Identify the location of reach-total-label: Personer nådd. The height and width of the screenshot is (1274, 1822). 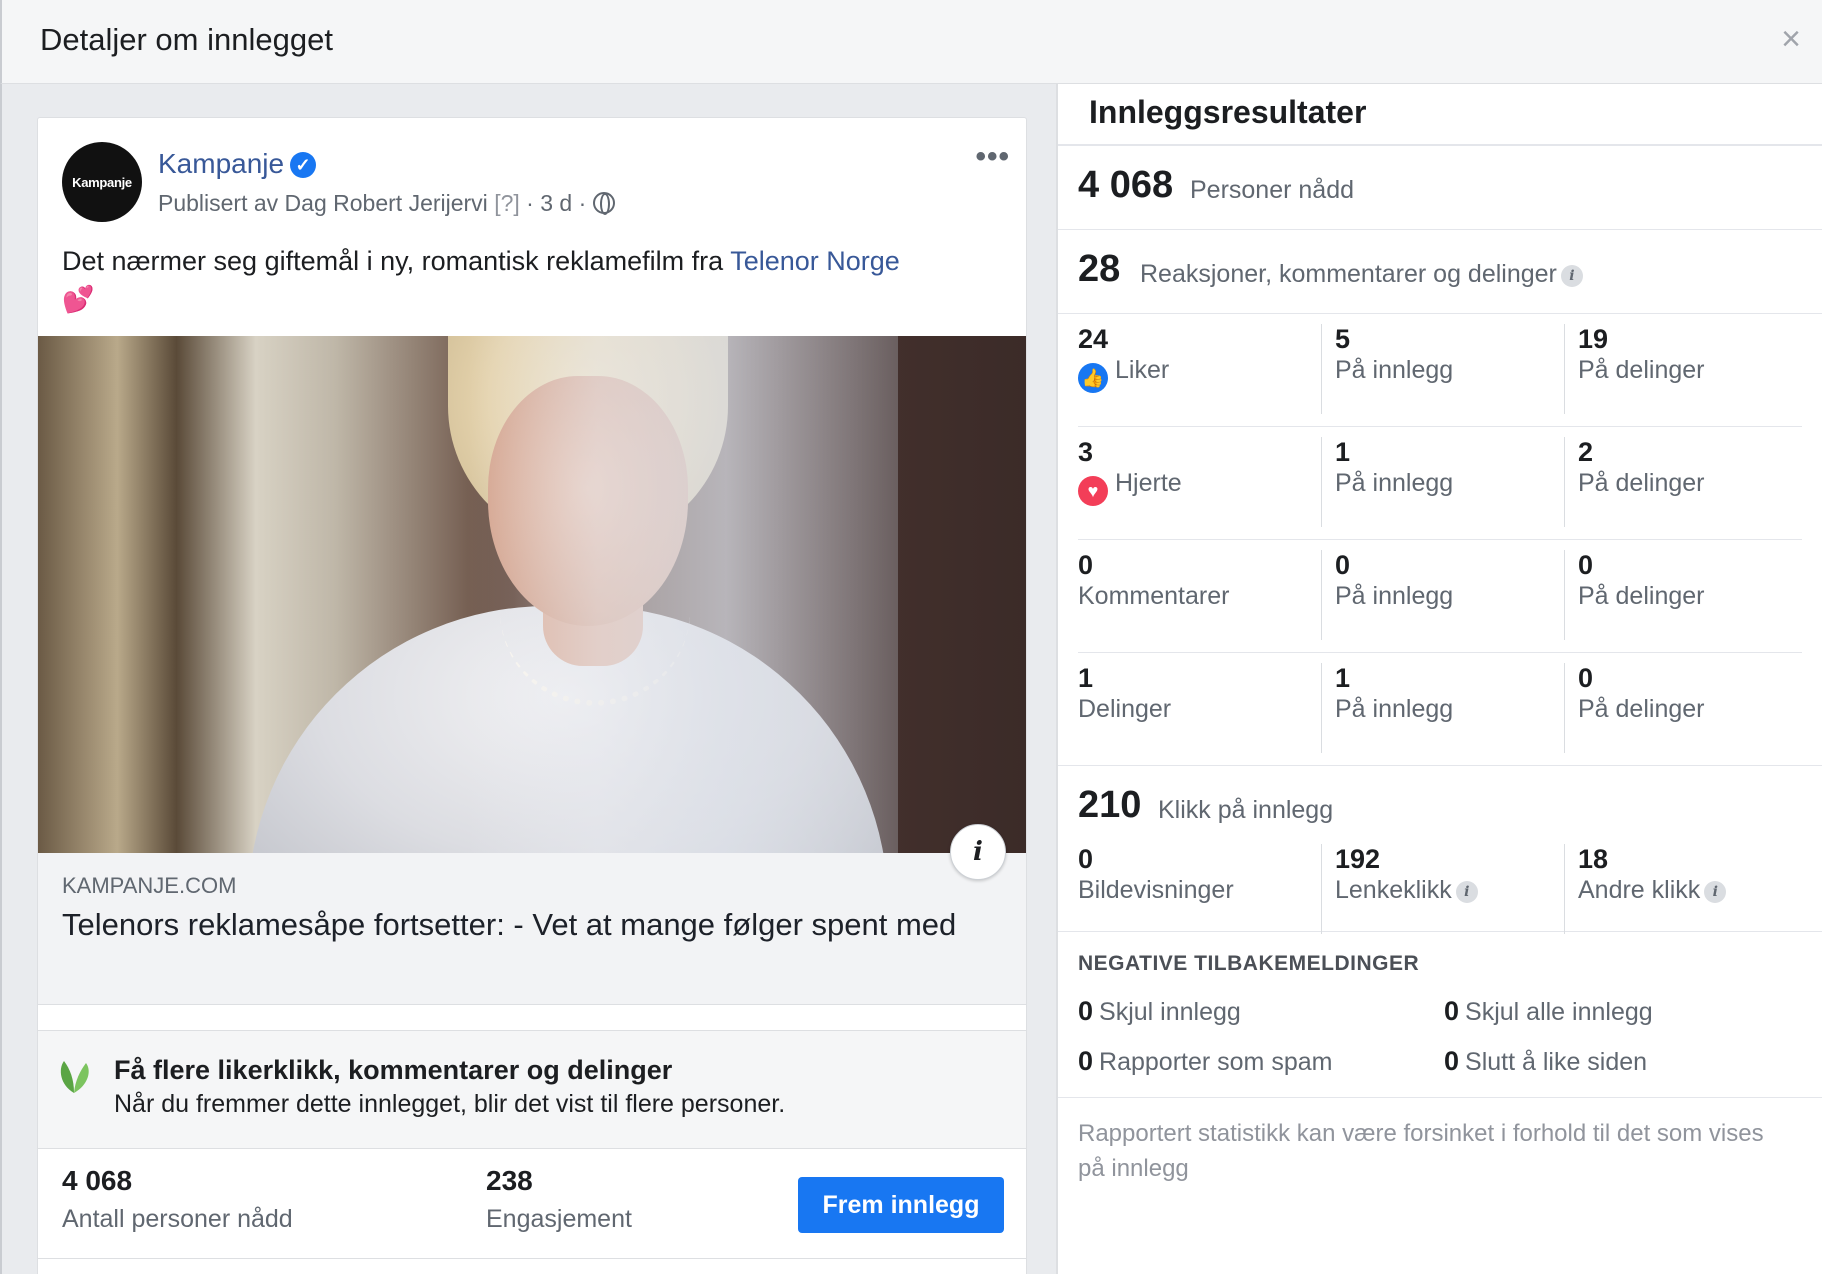
(1272, 190).